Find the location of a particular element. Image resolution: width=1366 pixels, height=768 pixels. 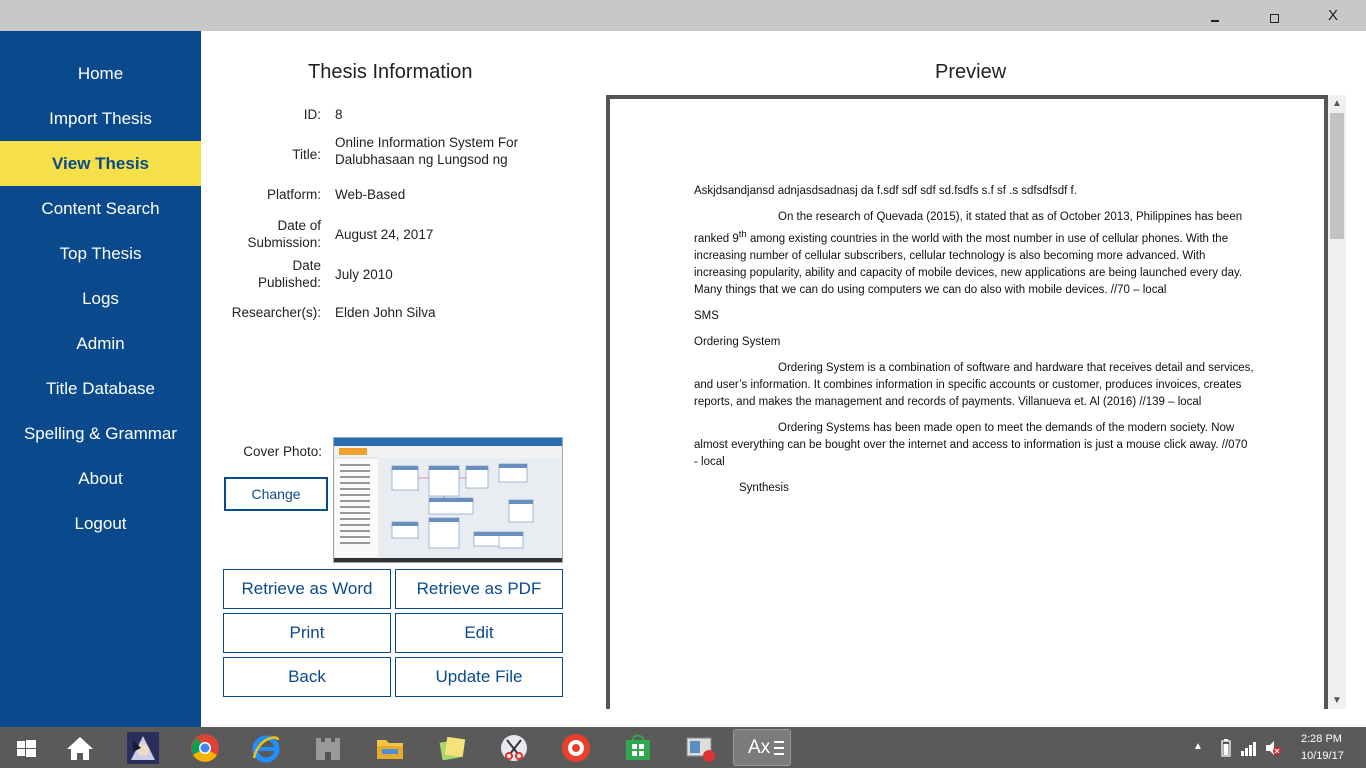

maximize-button is located at coordinates (1274, 15).